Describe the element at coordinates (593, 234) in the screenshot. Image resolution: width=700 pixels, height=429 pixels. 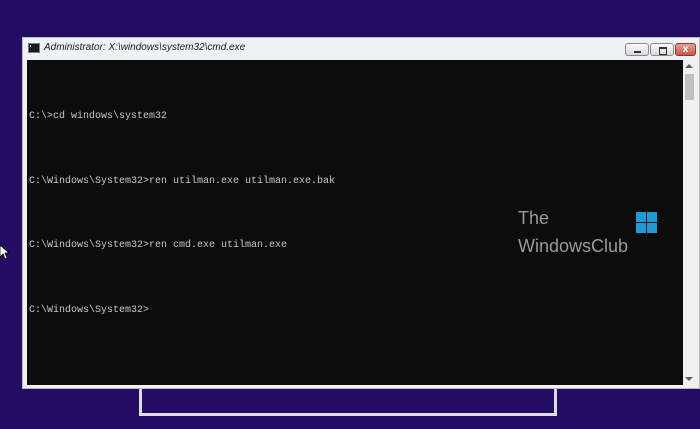
I see `watermark: The WindowsClub` at that location.